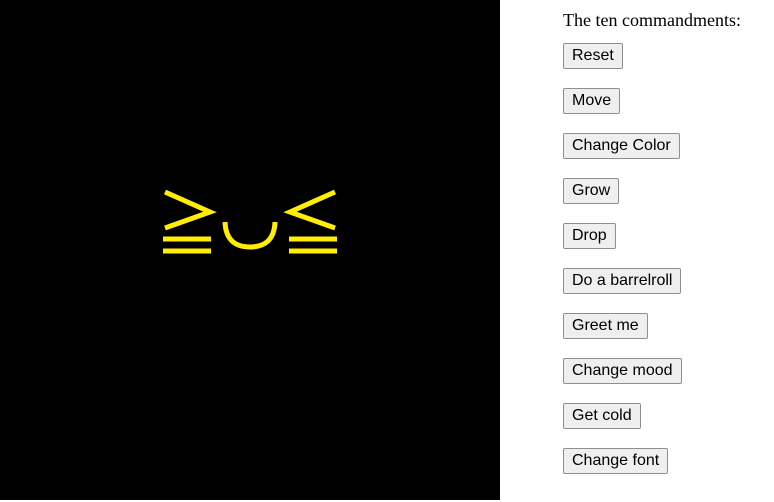  Describe the element at coordinates (622, 371) in the screenshot. I see `change-mood-button: Change mood` at that location.